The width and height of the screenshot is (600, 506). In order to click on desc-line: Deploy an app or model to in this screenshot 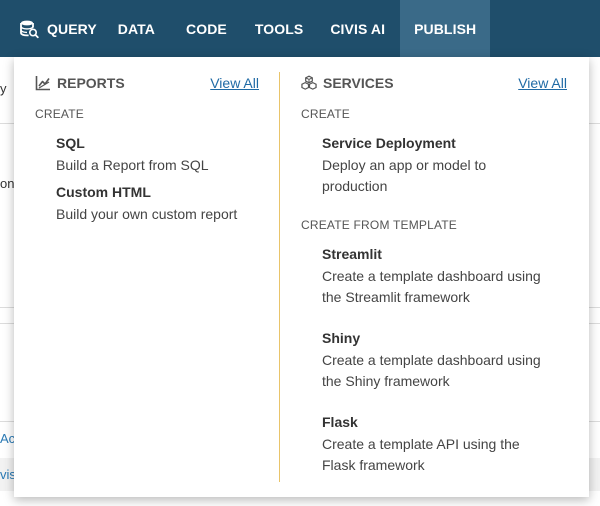, I will do `click(404, 165)`.